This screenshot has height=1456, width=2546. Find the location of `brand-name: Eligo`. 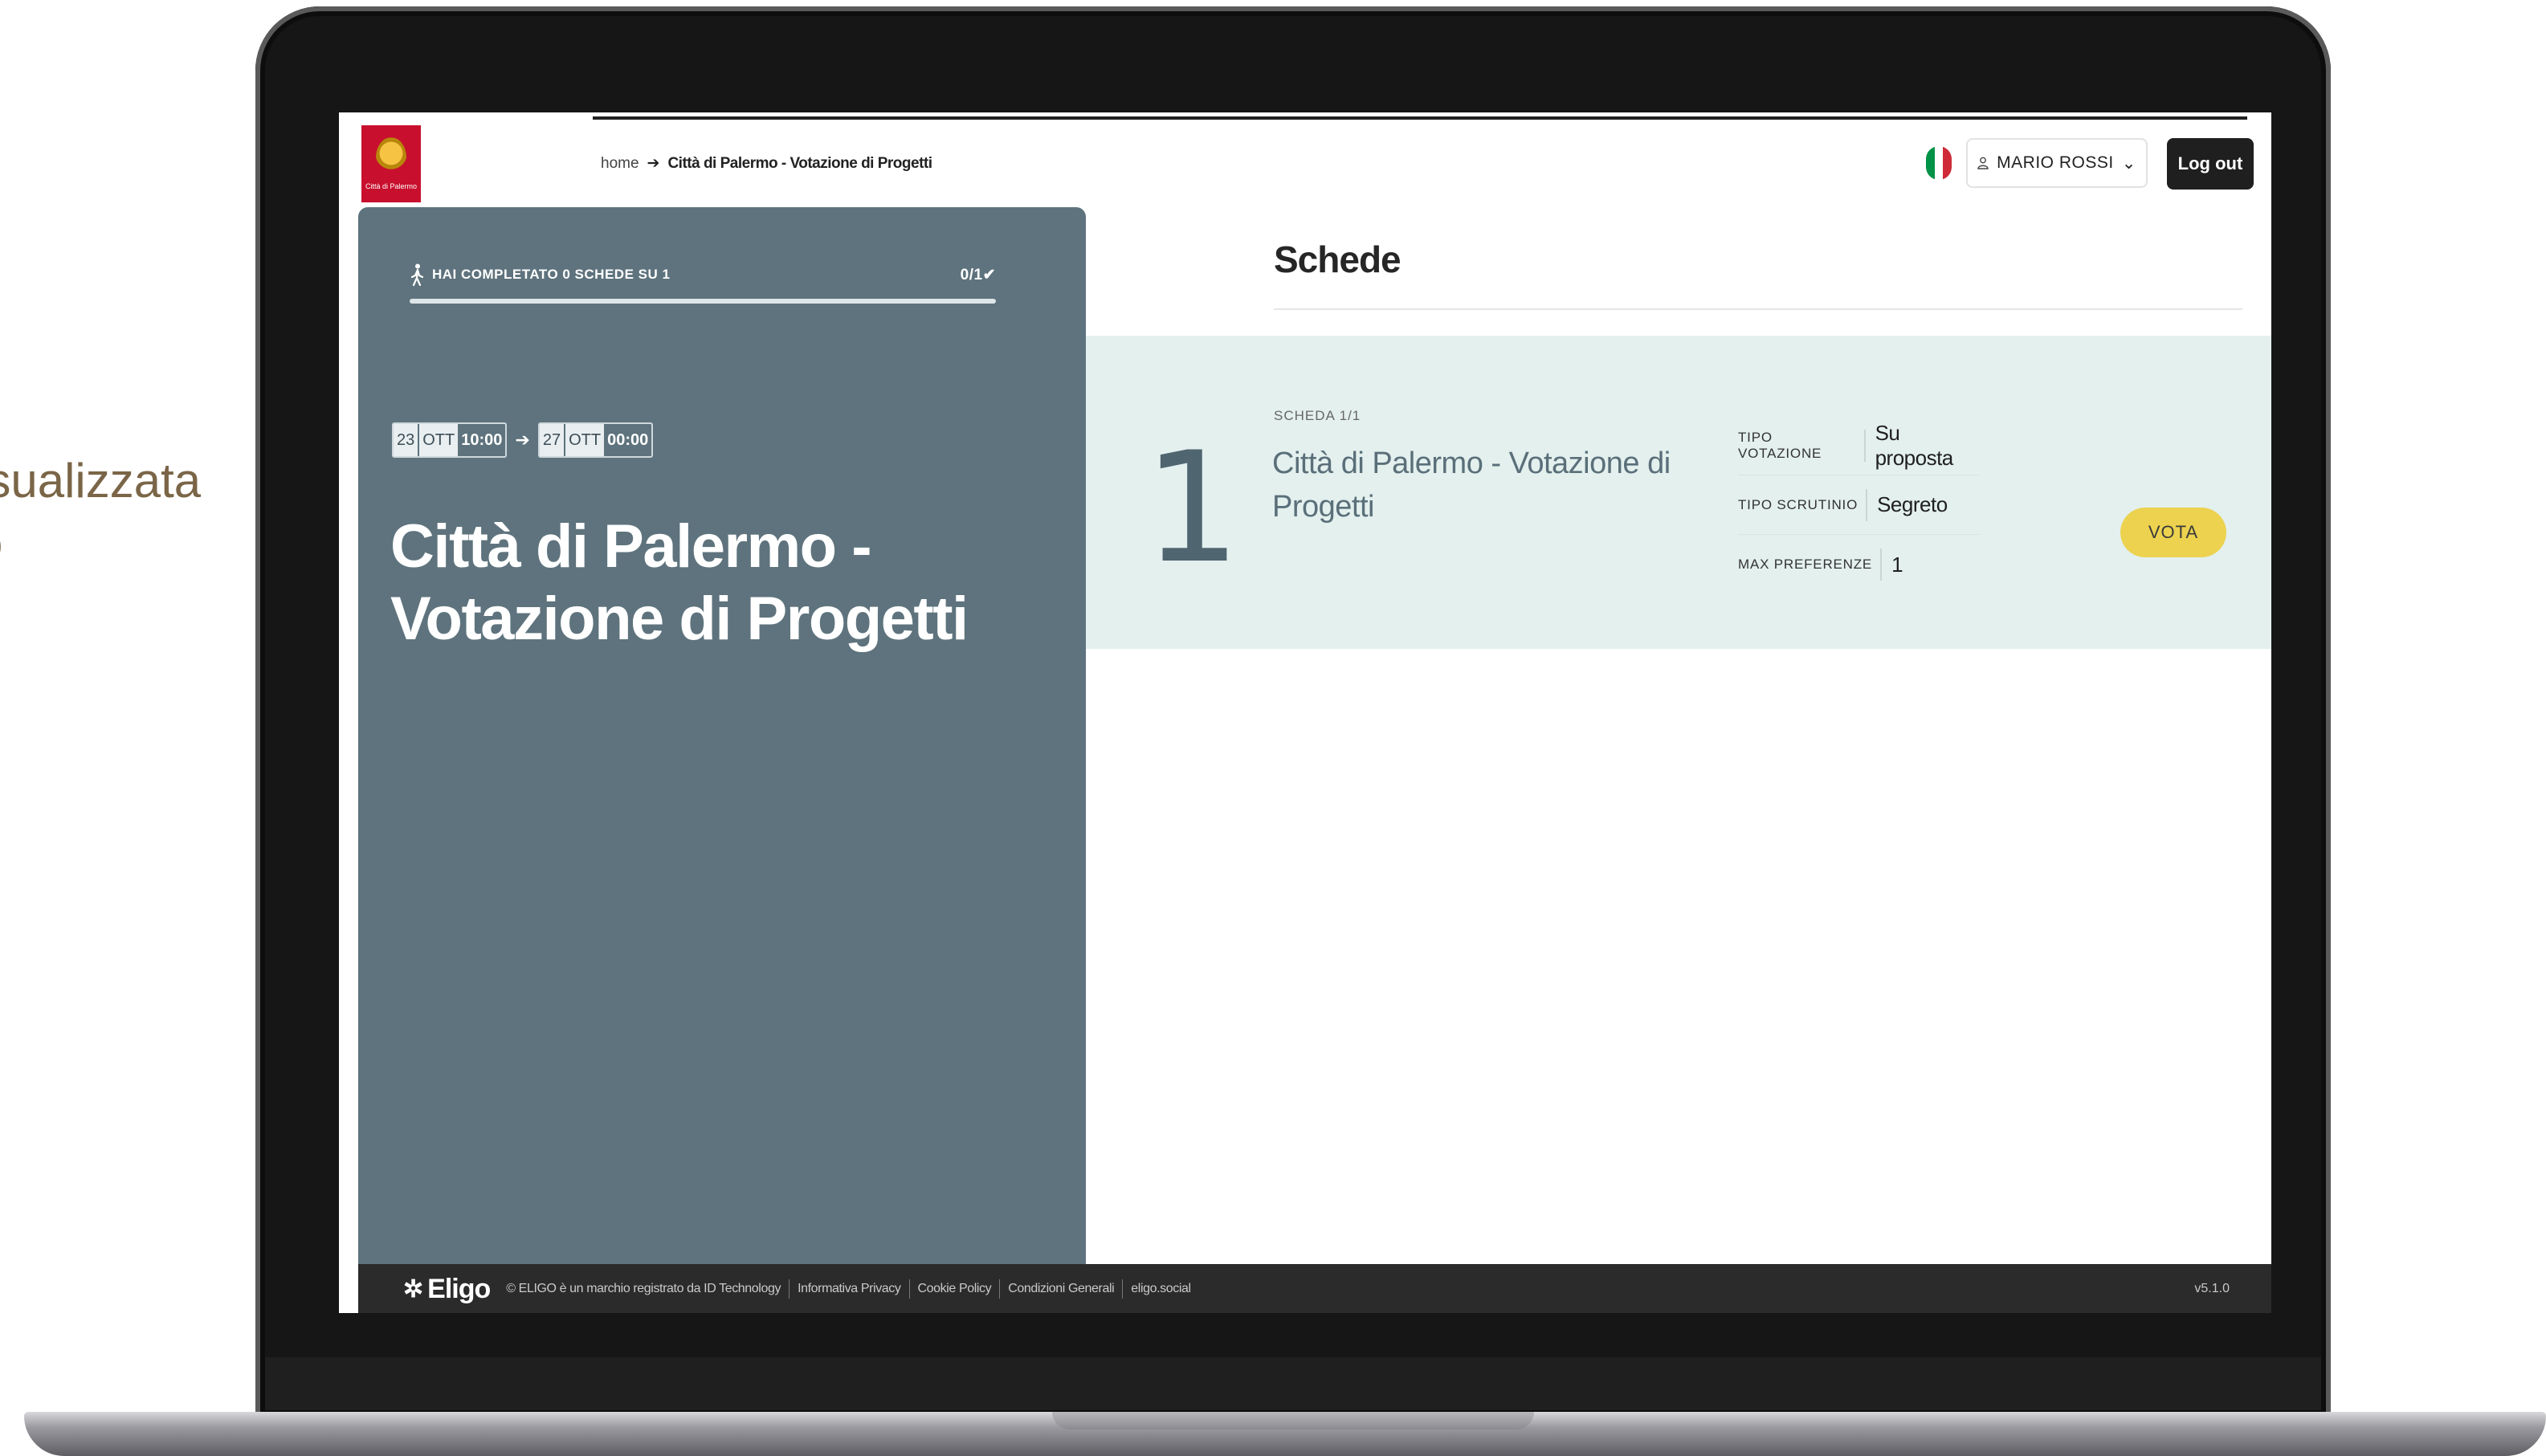

brand-name: Eligo is located at coordinates (459, 1288).